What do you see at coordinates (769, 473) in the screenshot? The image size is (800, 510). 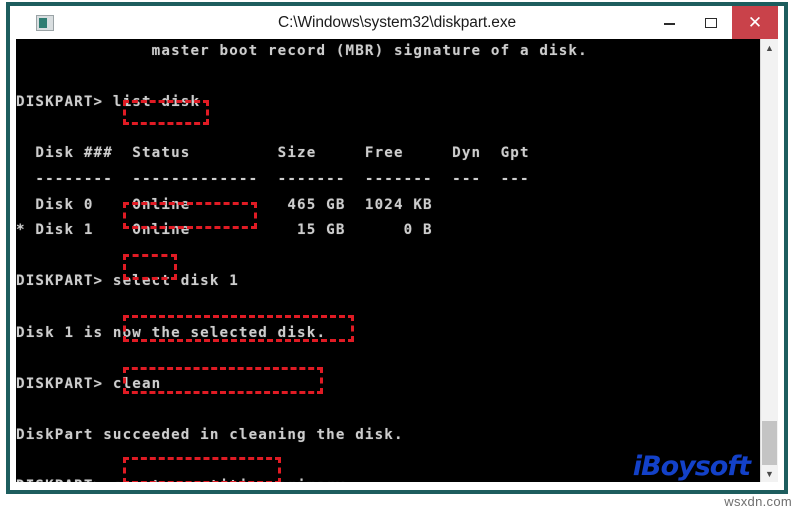 I see `scroll-down-icon: ▼` at bounding box center [769, 473].